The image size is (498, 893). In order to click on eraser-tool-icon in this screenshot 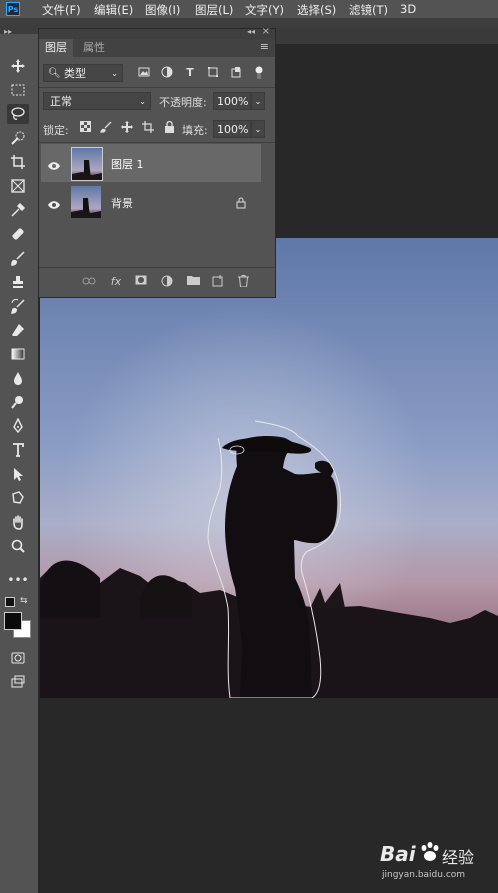, I will do `click(18, 330)`.